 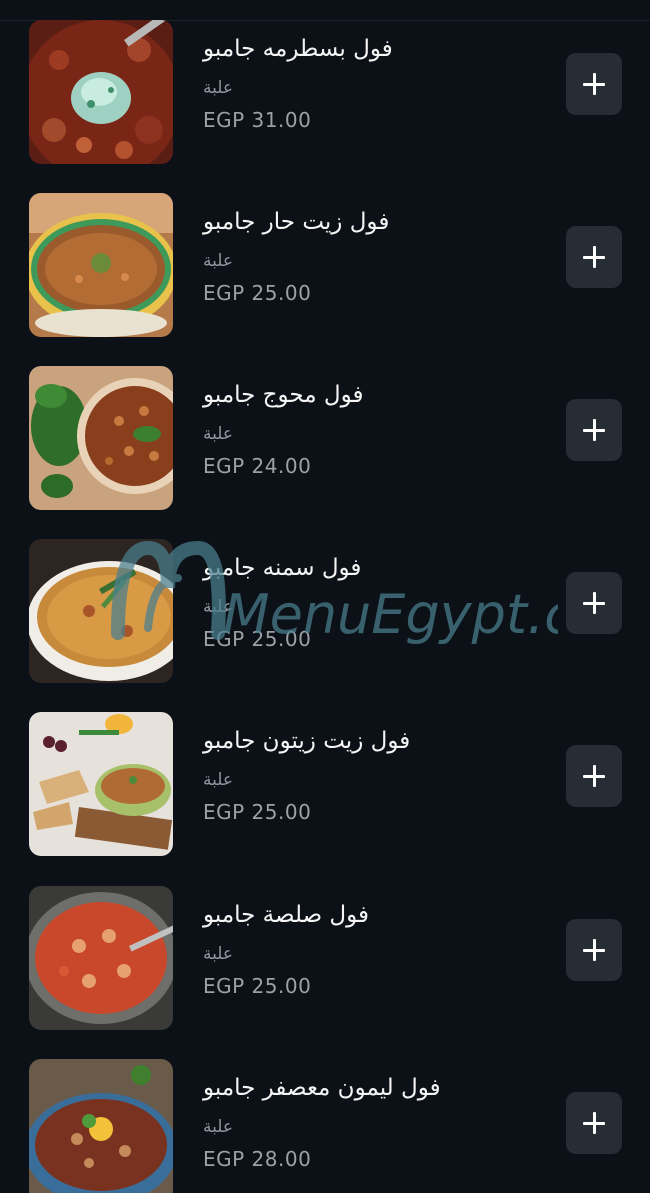 What do you see at coordinates (101, 1126) in the screenshot?
I see `beans-with-lemon-image` at bounding box center [101, 1126].